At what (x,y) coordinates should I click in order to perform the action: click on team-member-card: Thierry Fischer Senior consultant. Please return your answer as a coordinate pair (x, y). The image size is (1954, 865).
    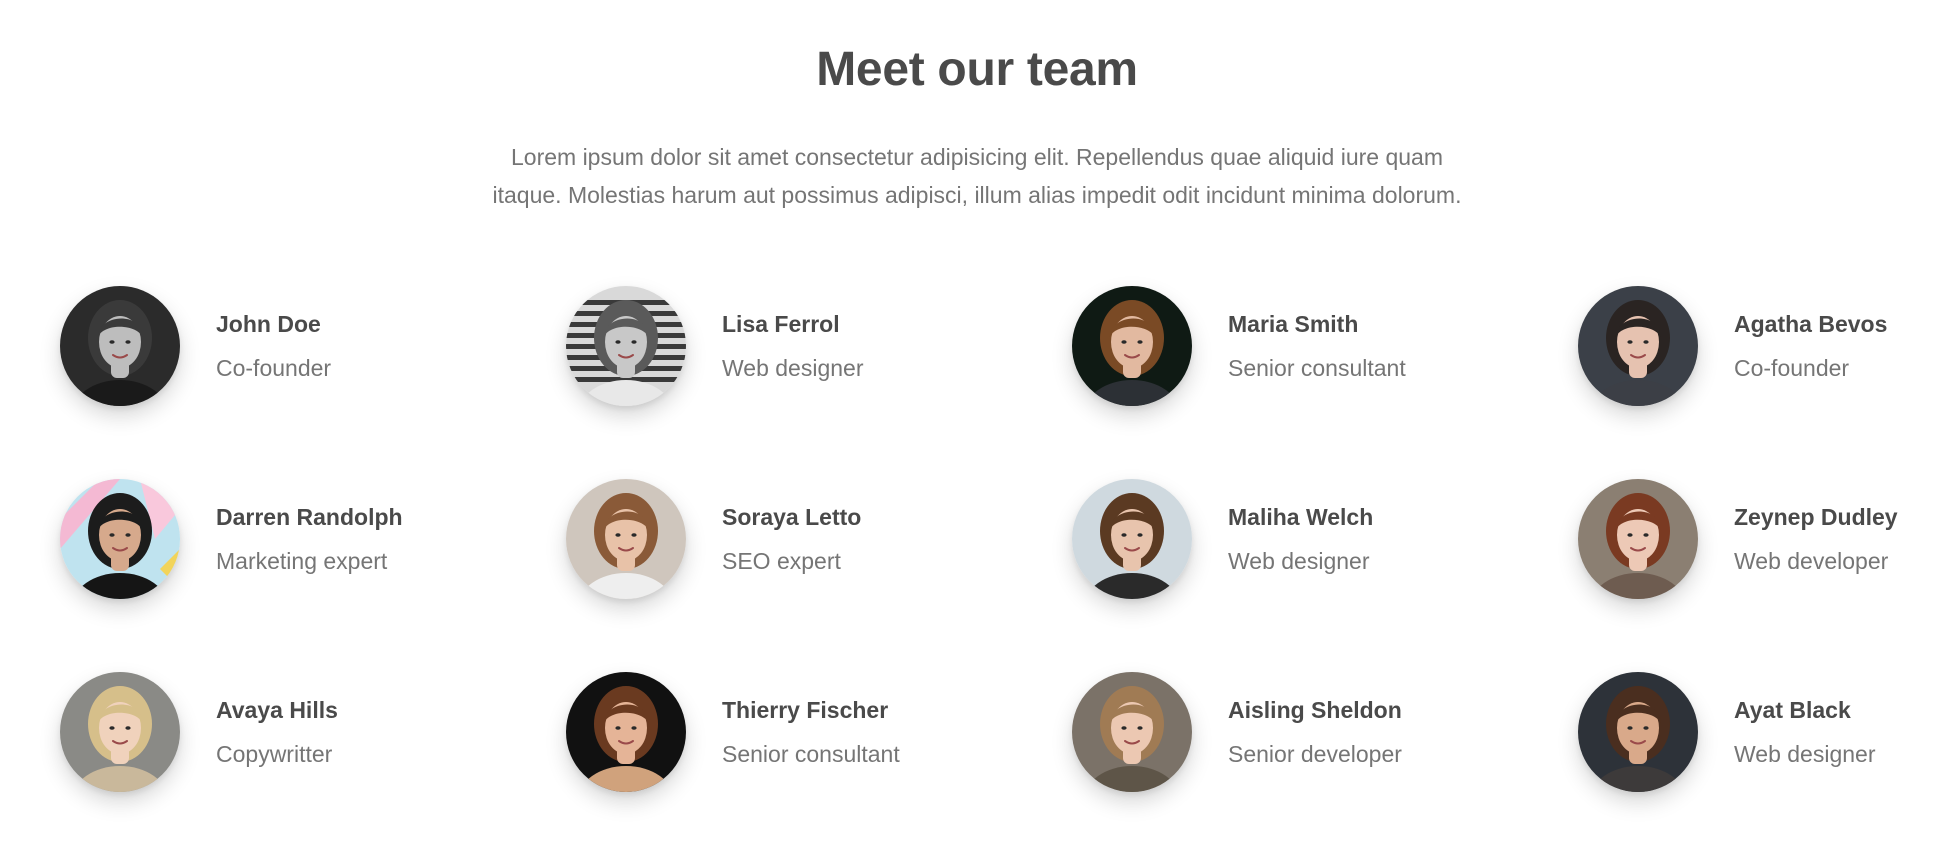
    Looking at the image, I should click on (819, 732).